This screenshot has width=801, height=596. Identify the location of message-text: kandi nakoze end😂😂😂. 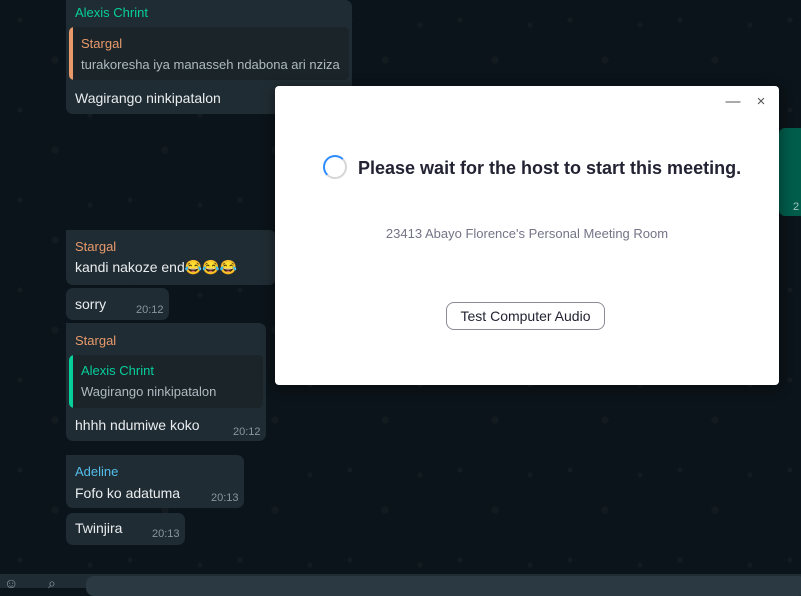
(156, 267).